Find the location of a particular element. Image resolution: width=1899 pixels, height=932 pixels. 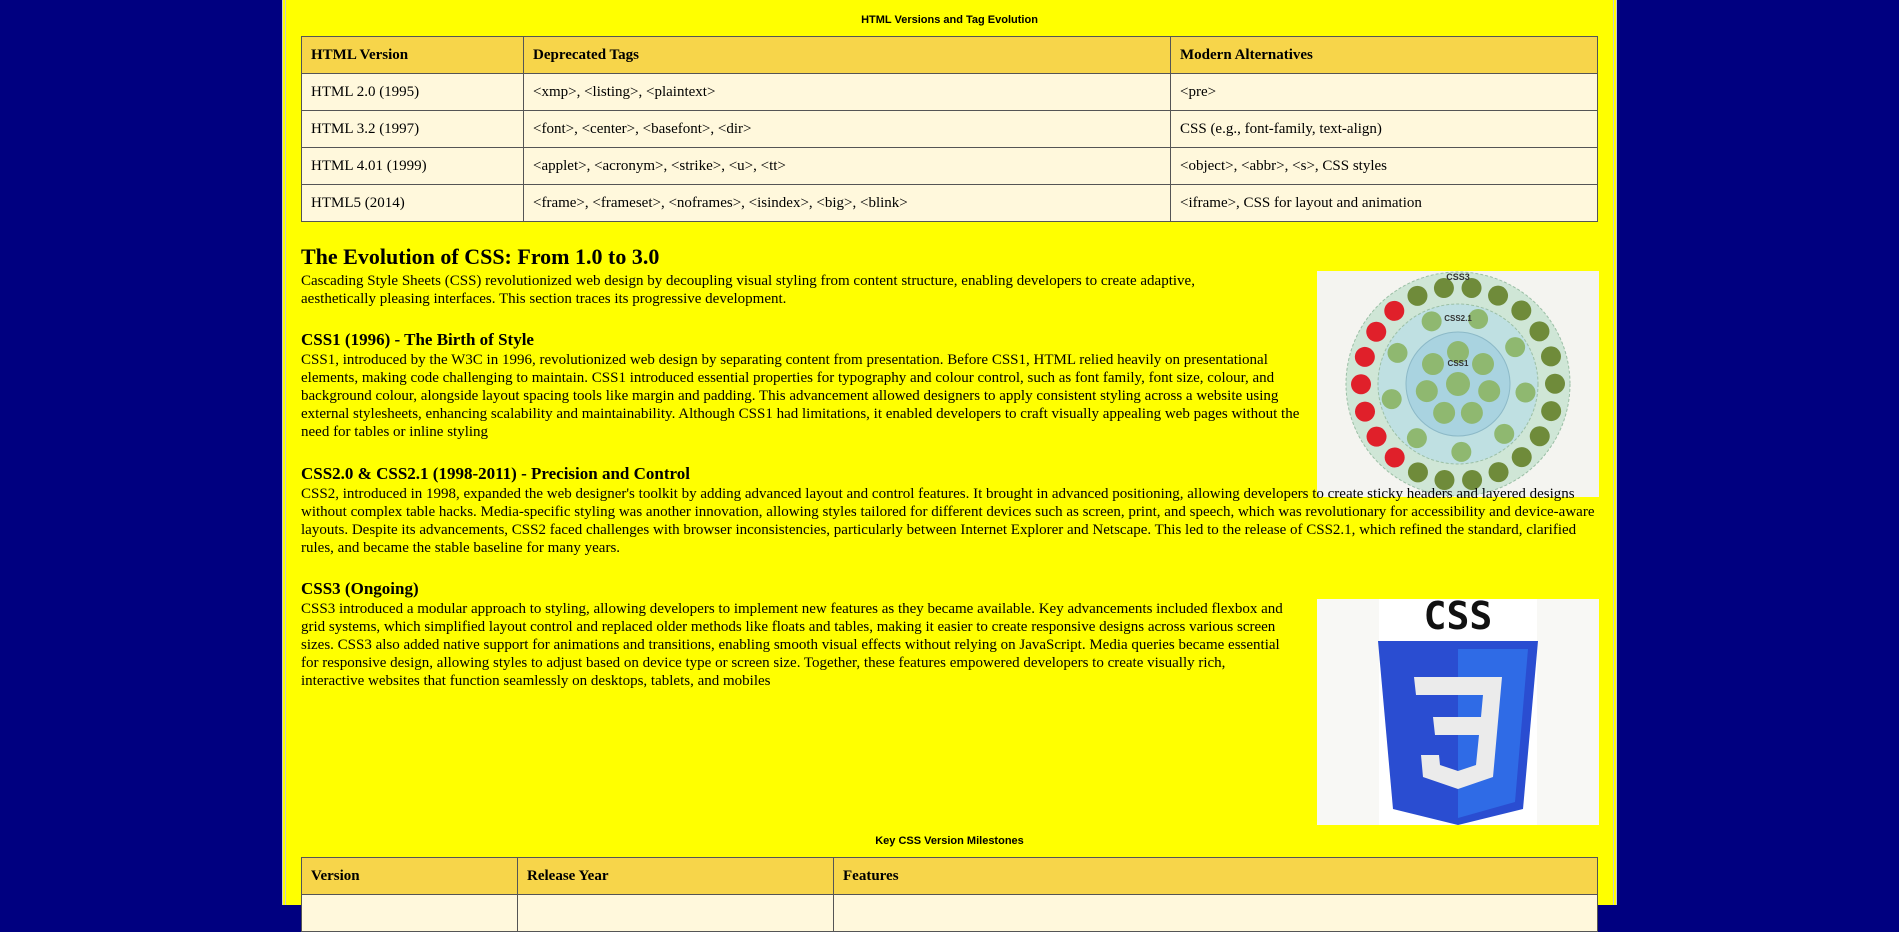

table-cell: <iframe>, CSS for layout and animation is located at coordinates (1384, 203).